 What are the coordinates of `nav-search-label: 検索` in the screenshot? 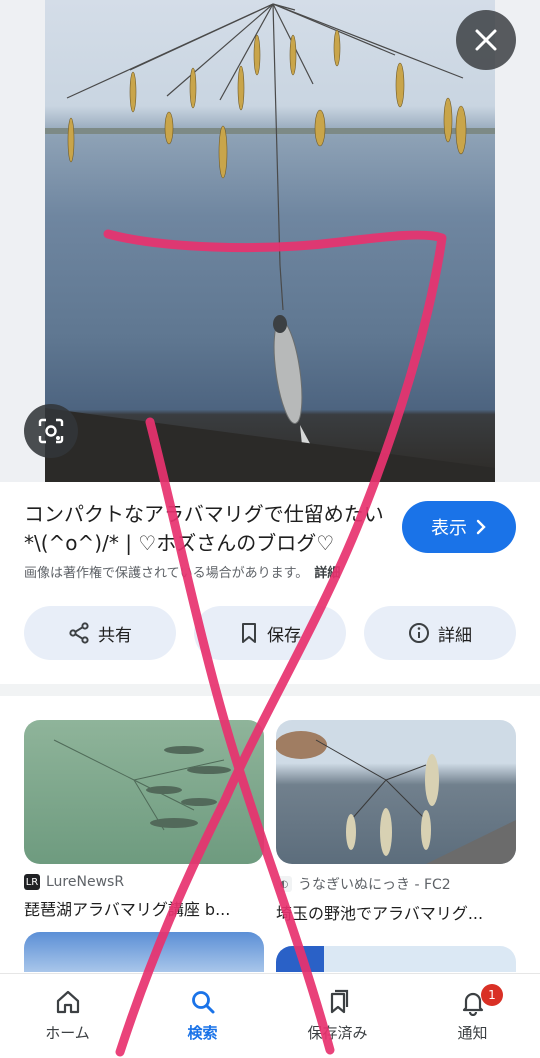 It's located at (202, 1033).